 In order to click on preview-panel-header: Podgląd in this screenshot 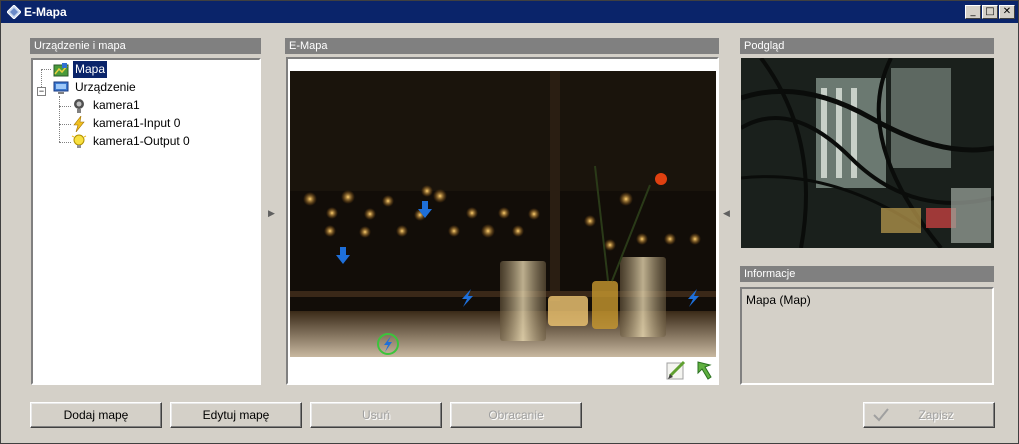, I will do `click(867, 46)`.